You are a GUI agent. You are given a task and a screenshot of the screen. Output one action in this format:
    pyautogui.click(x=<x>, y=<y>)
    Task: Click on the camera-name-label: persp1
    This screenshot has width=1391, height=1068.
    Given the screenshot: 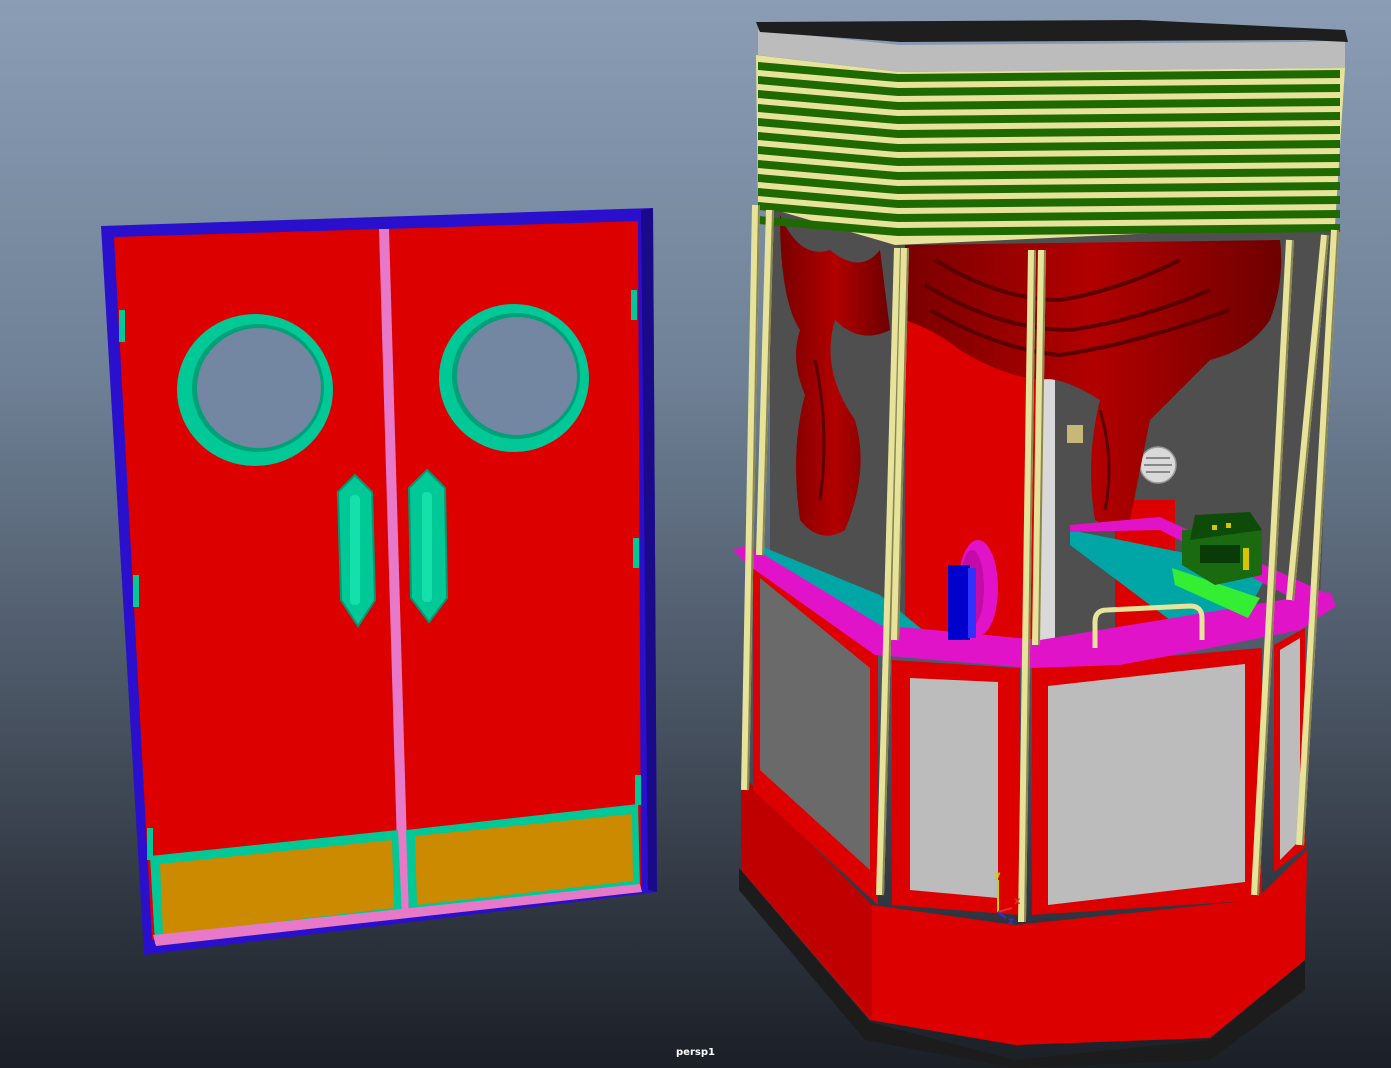 What is the action you would take?
    pyautogui.click(x=695, y=1052)
    